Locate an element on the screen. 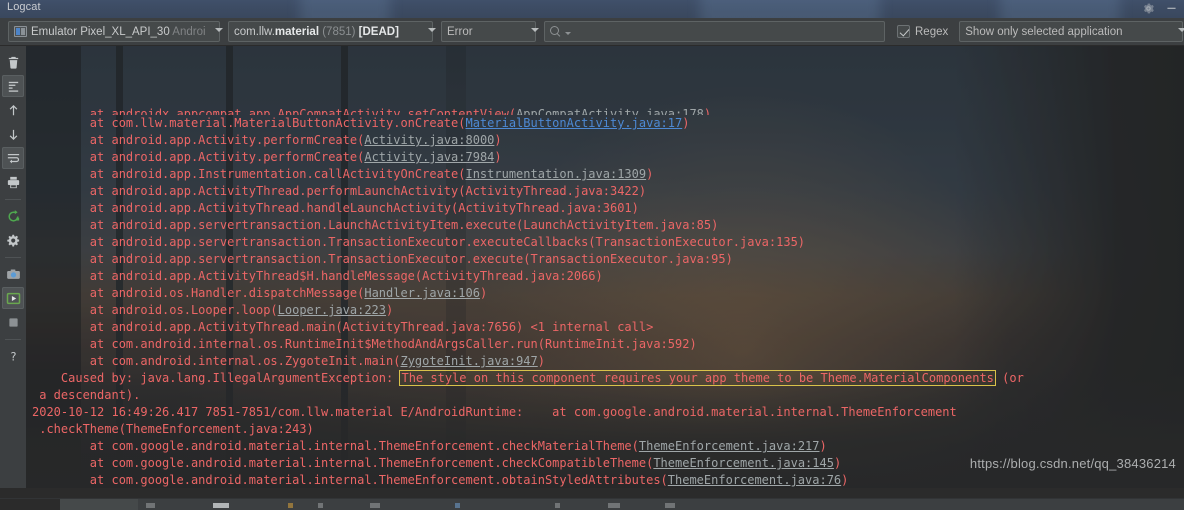  filter-selector: Show only selected application is located at coordinates (1071, 32).